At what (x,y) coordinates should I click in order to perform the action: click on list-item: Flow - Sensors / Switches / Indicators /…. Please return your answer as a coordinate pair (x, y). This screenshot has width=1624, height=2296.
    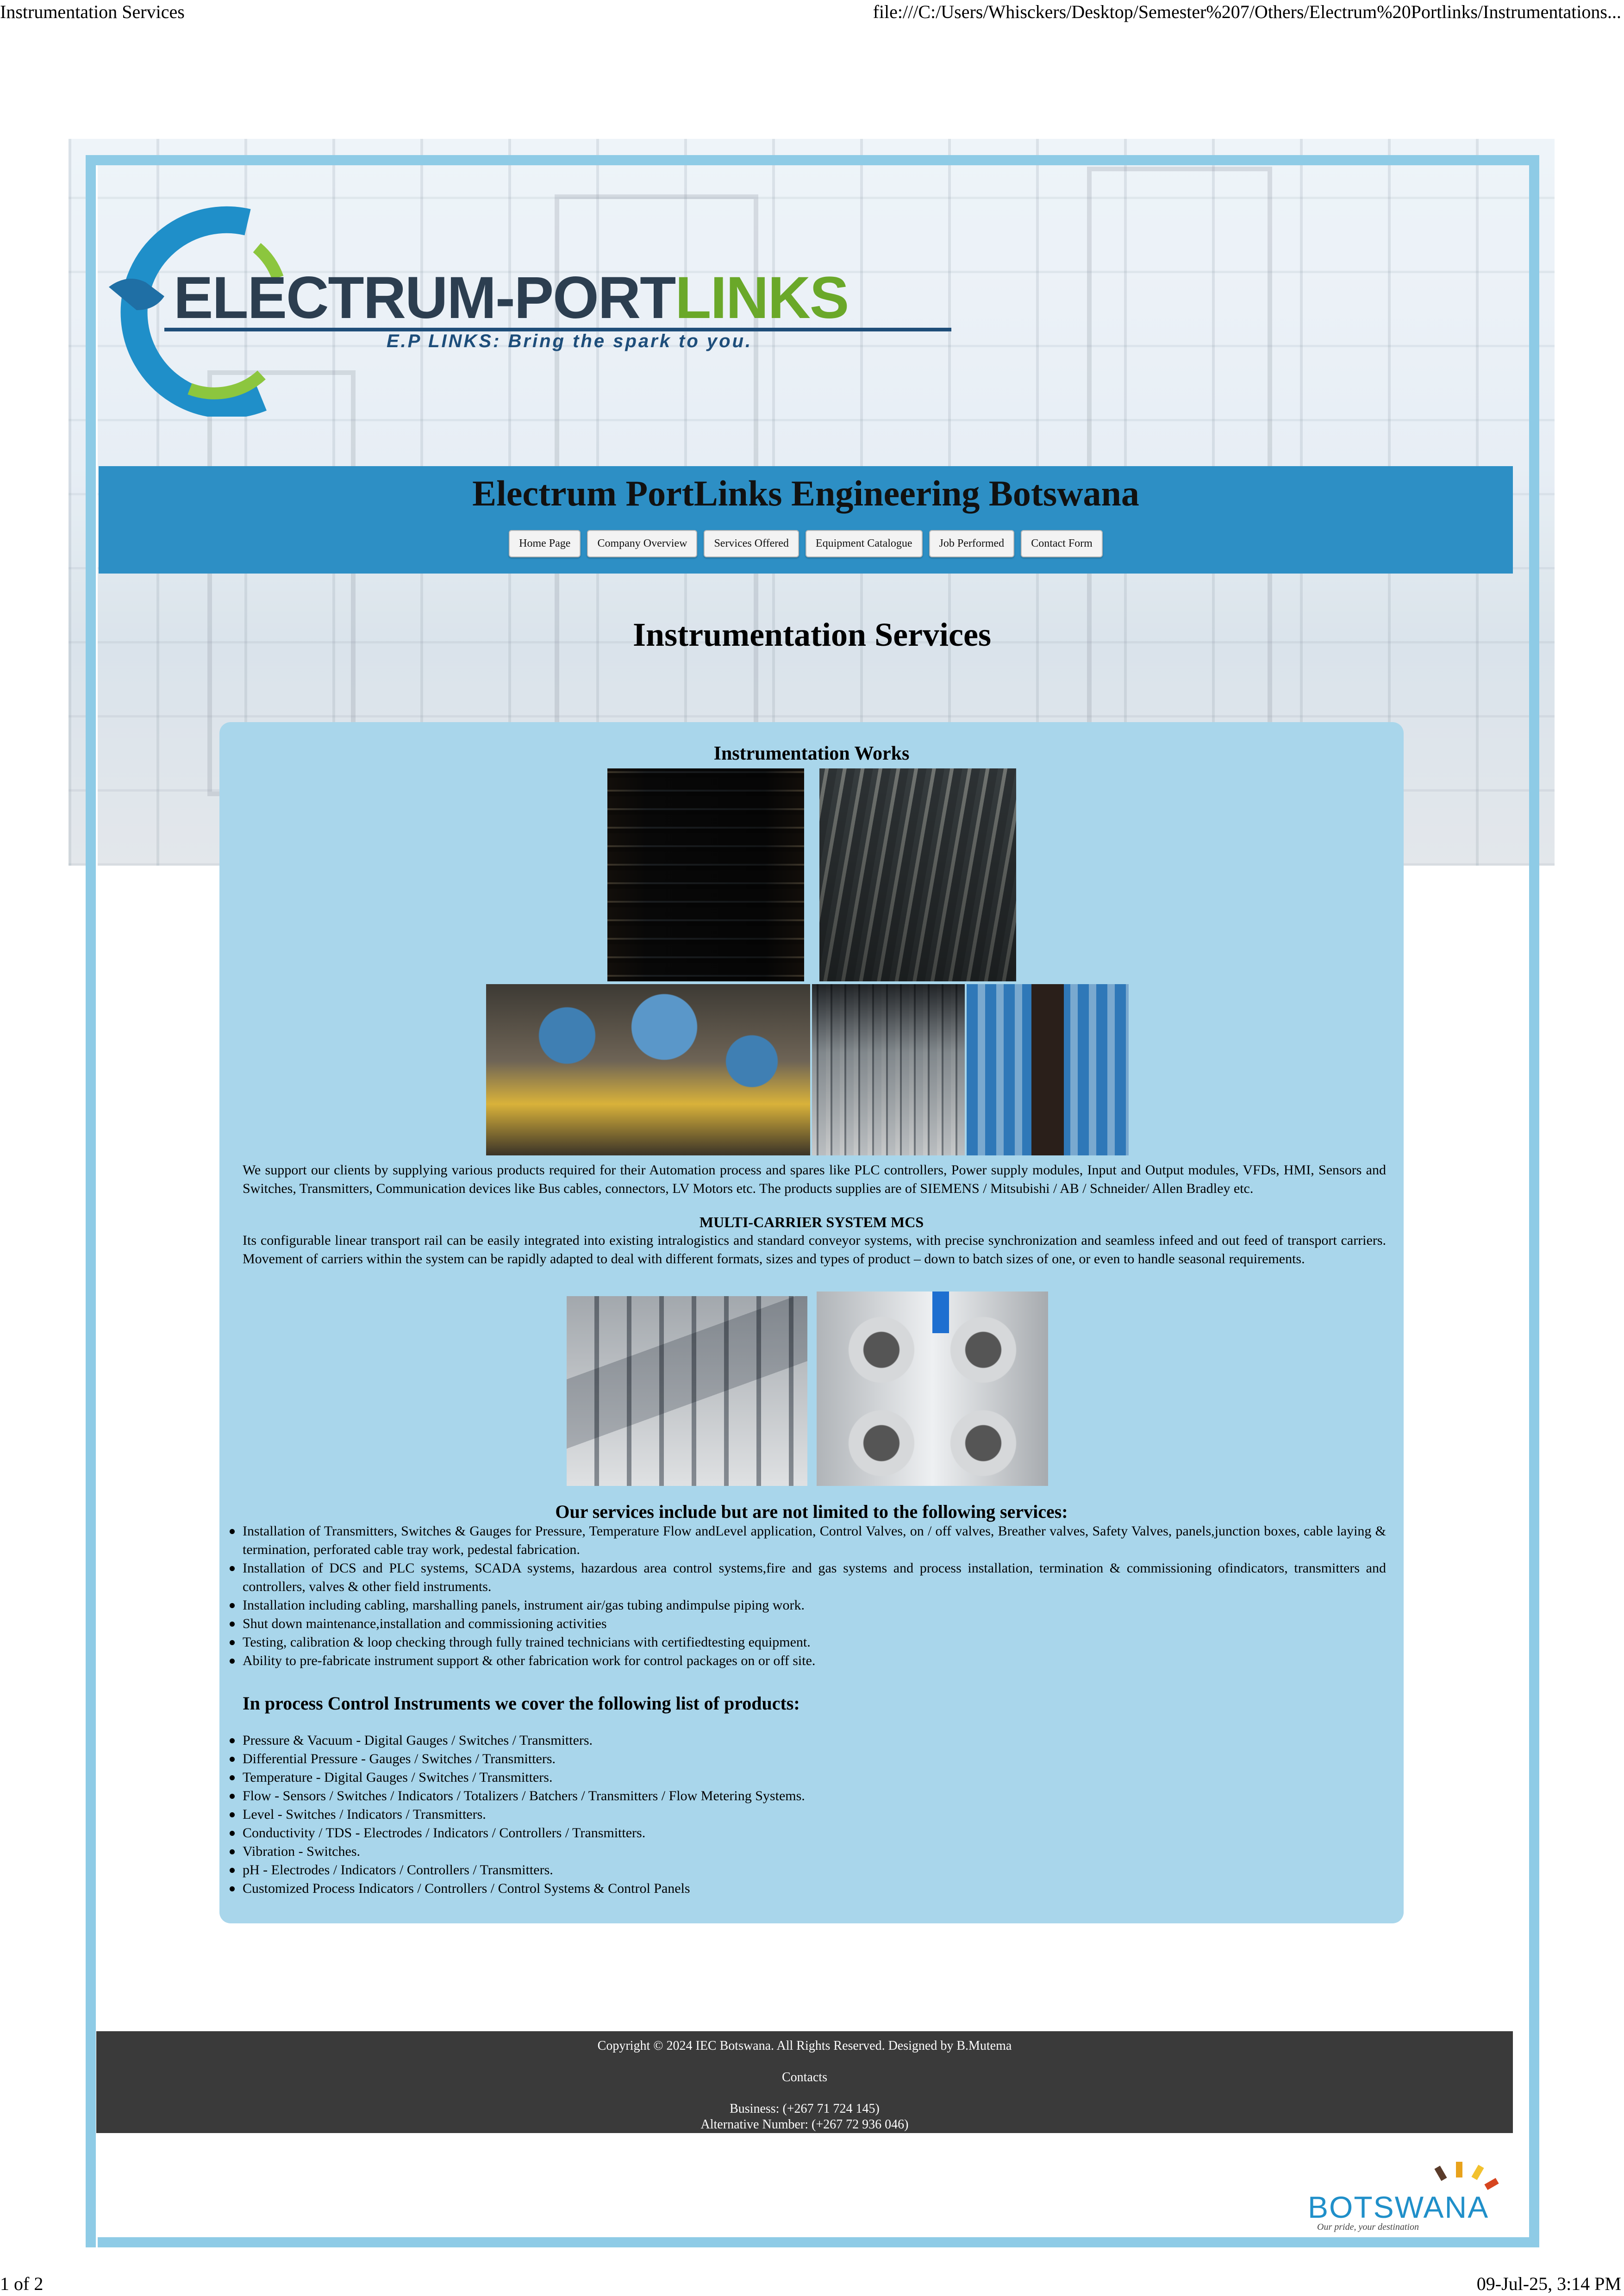
    Looking at the image, I should click on (808, 1796).